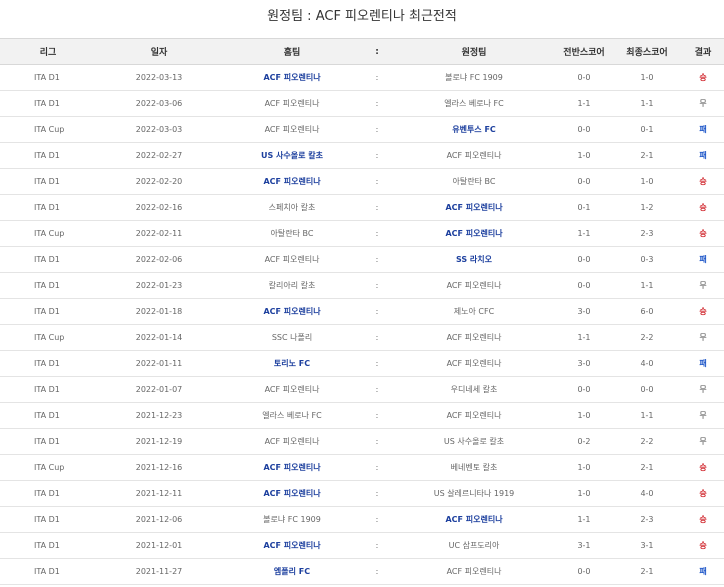  I want to click on half-score-cell: 3-0, so click(584, 311).